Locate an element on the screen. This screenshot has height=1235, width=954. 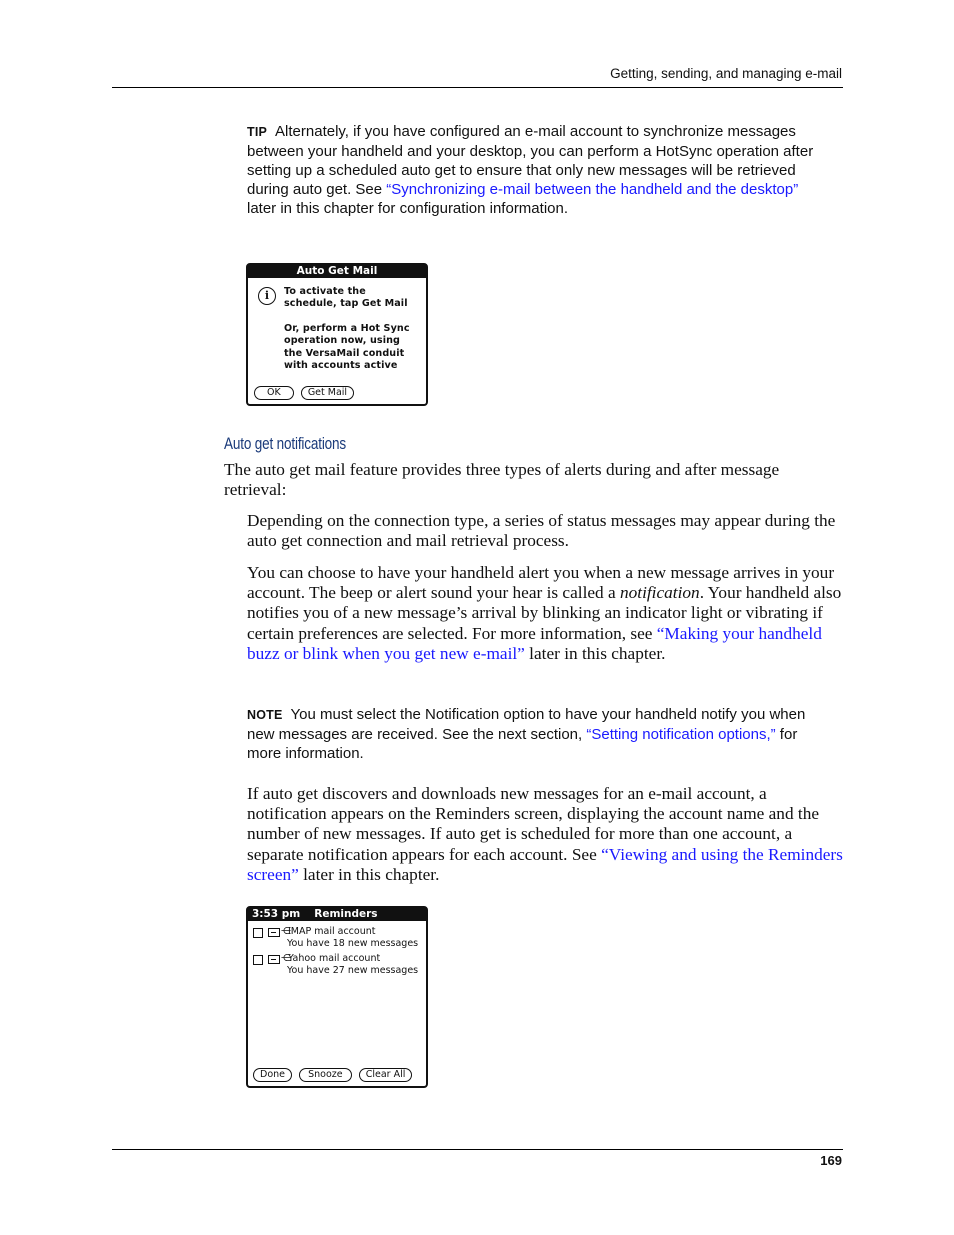
ok-button: OK is located at coordinates (274, 393).